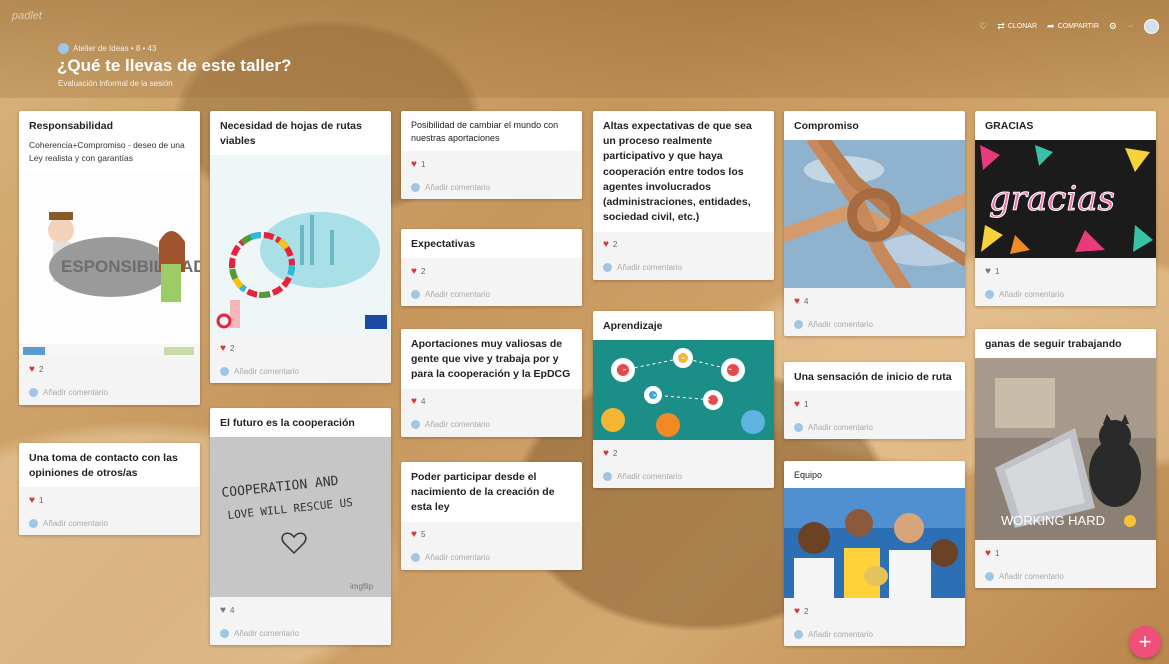  I want to click on post-image-gracias: gracias, so click(1065, 199).